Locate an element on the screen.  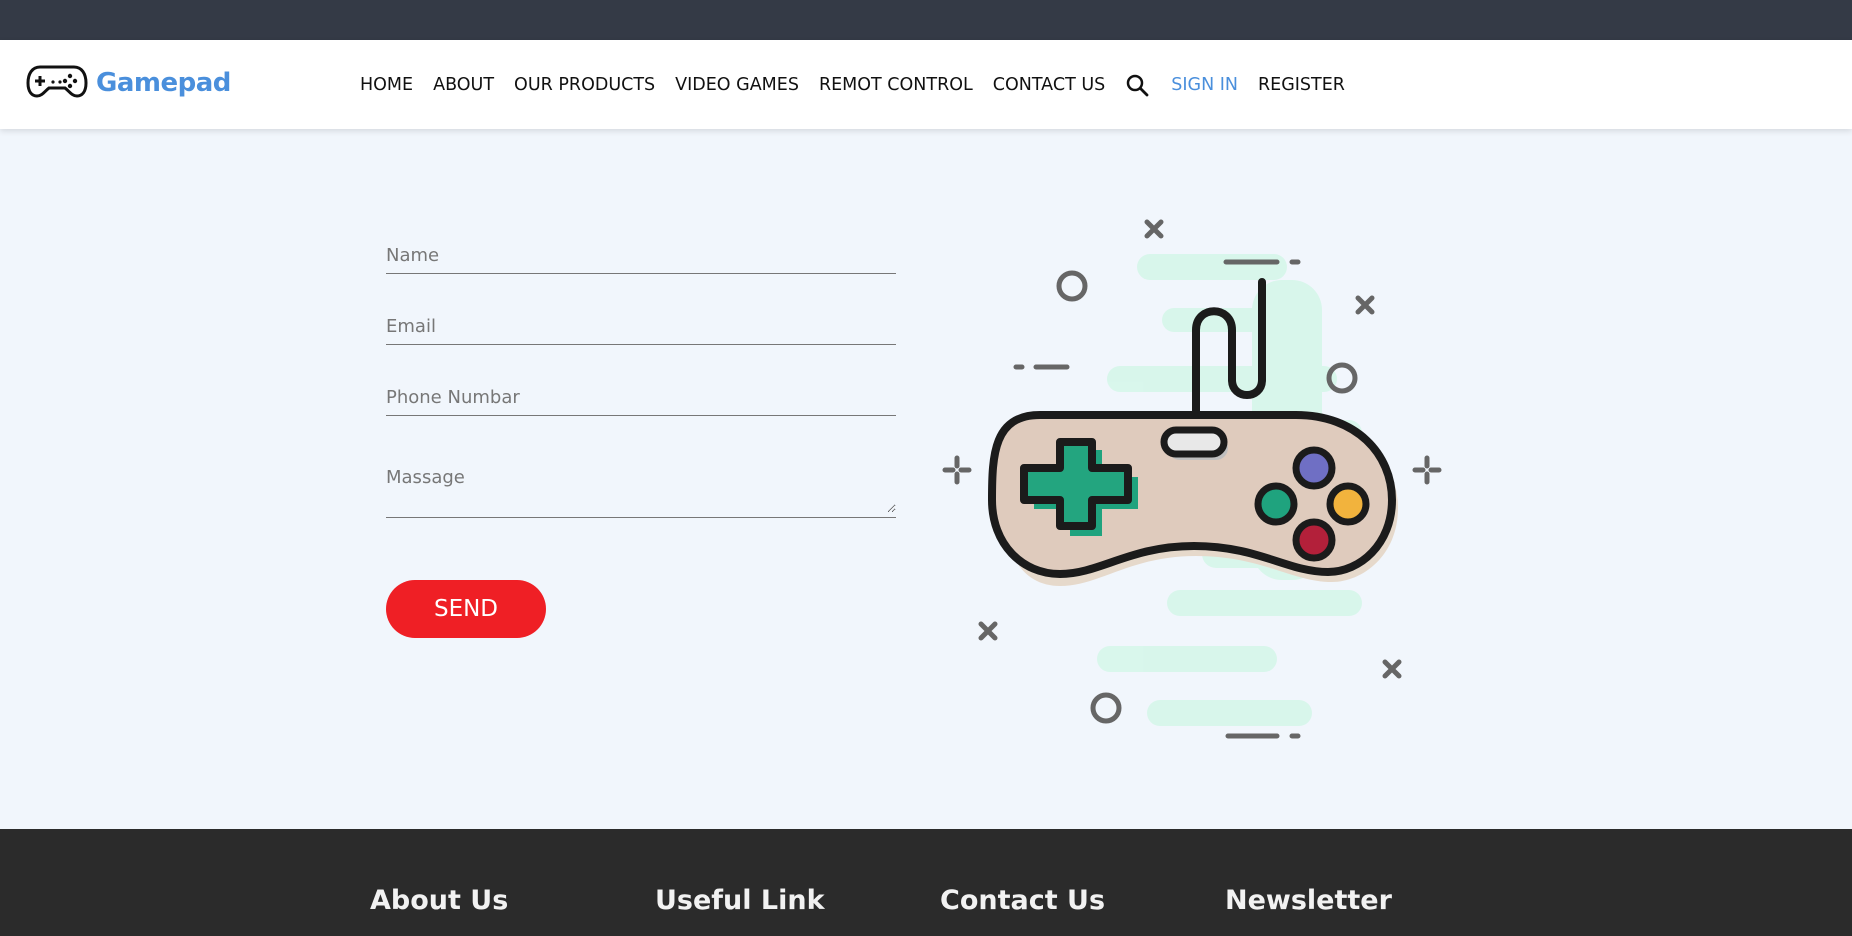
message-field-wrapper is located at coordinates (641, 490).